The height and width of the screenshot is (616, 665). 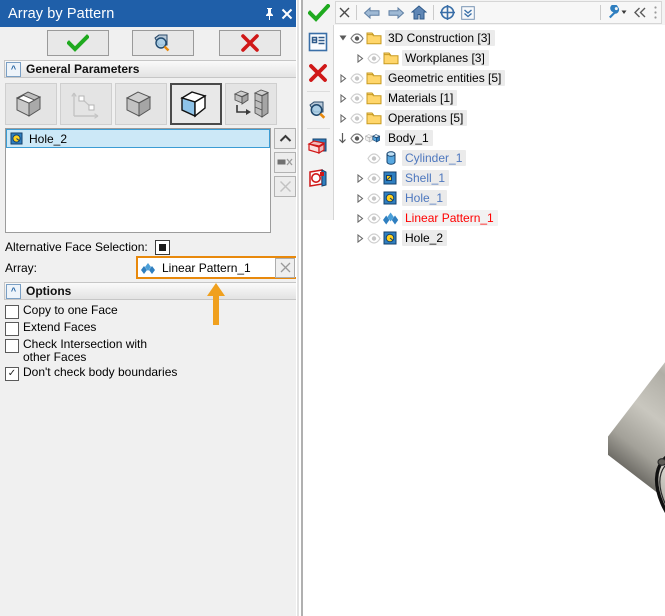 I want to click on wrench-settings-icon, so click(x=617, y=12).